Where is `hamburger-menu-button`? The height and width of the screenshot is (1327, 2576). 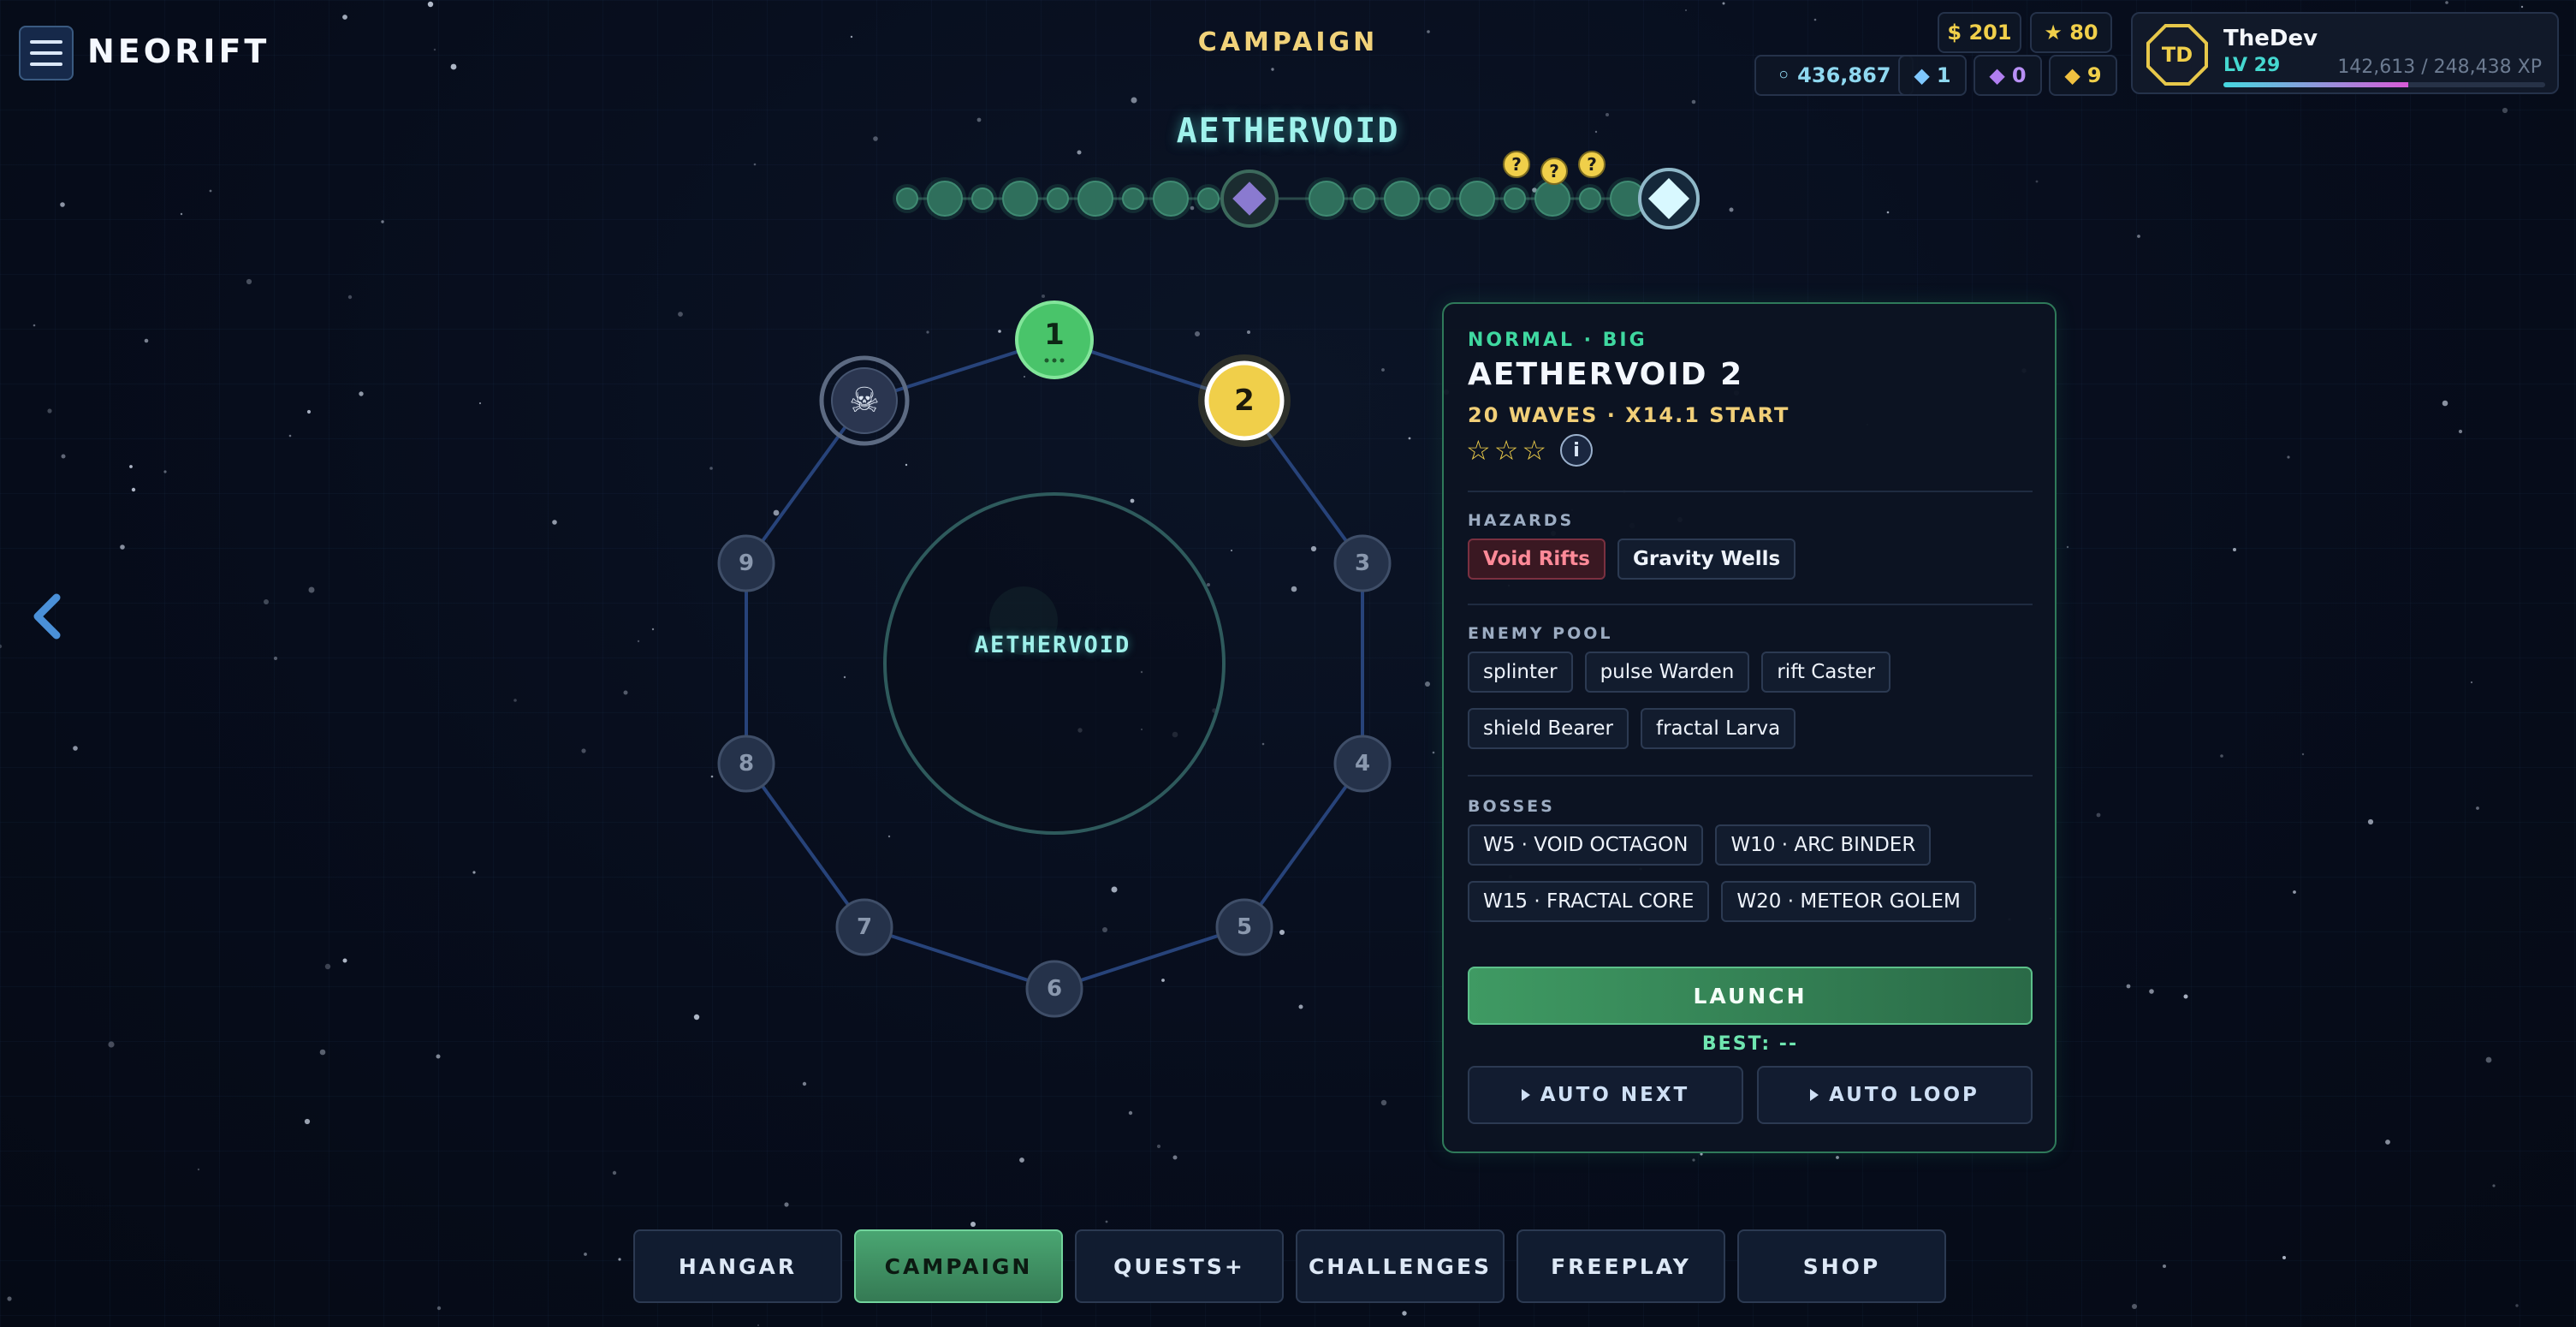 hamburger-menu-button is located at coordinates (46, 53).